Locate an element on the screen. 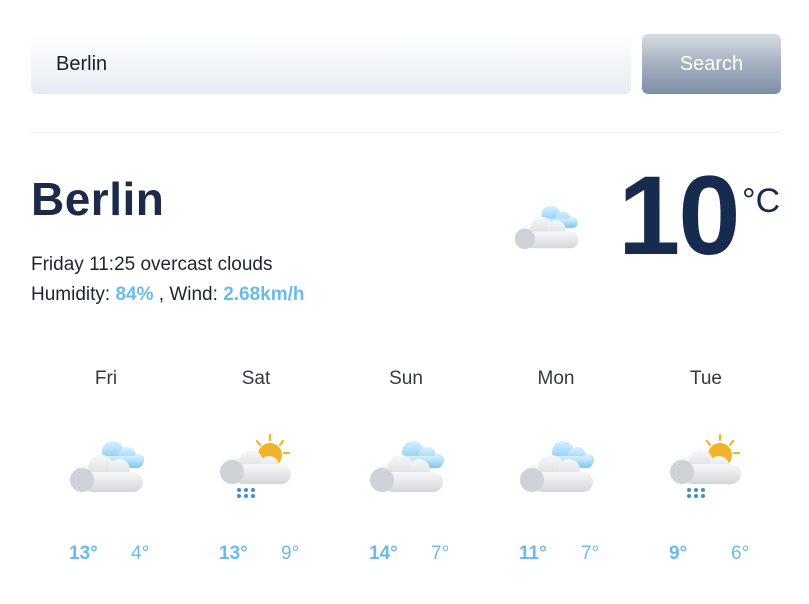  forecast-high: 14° is located at coordinates (383, 553).